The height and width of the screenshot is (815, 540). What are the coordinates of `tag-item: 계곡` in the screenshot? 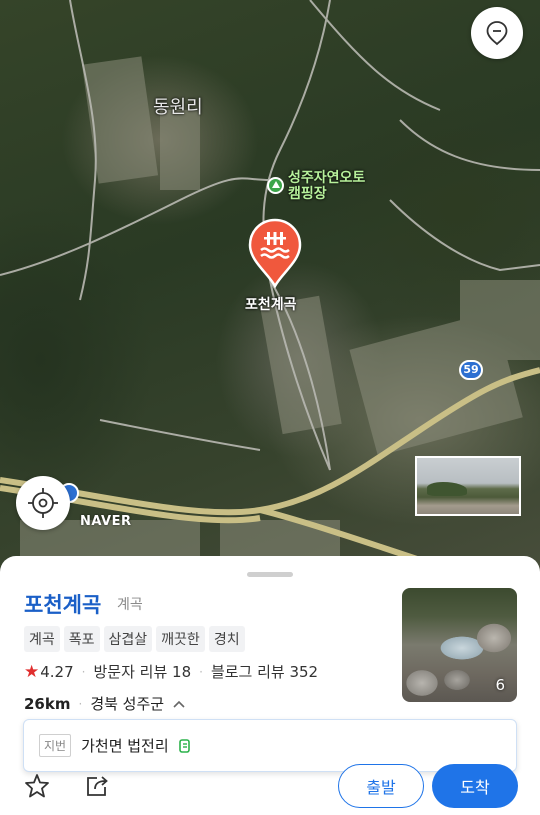 It's located at (42, 639).